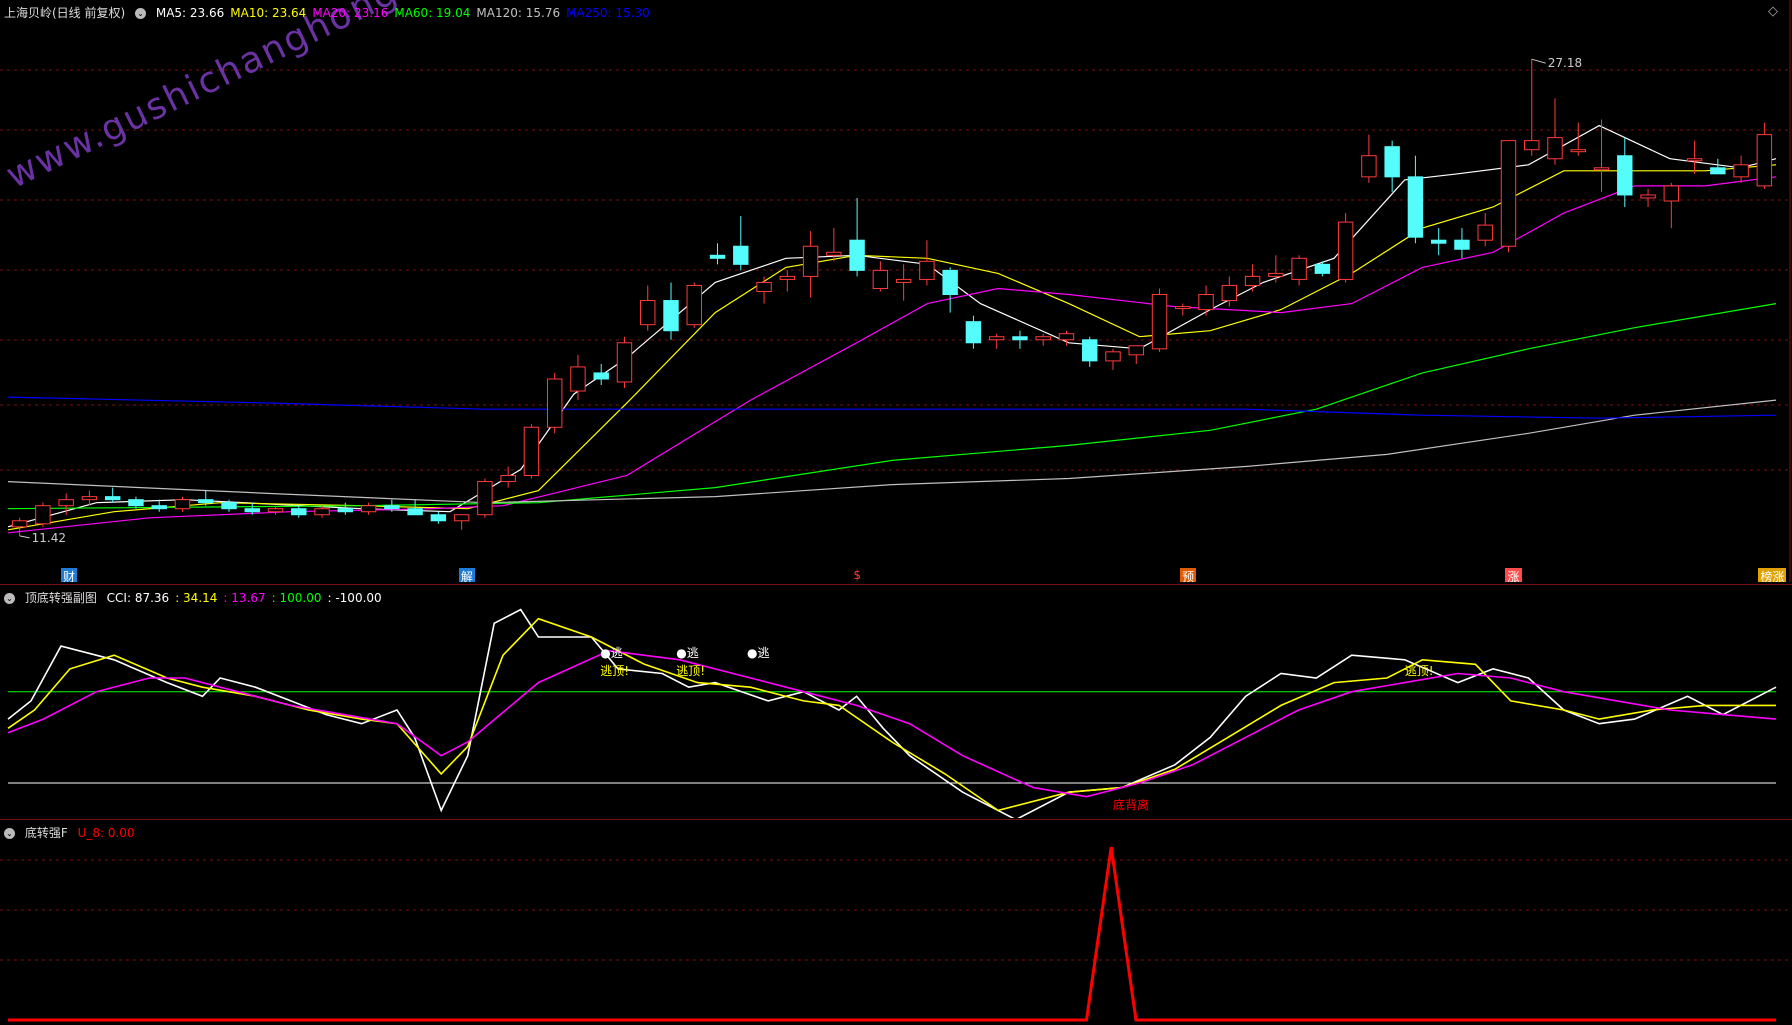  I want to click on event-marker: 解, so click(466, 575).